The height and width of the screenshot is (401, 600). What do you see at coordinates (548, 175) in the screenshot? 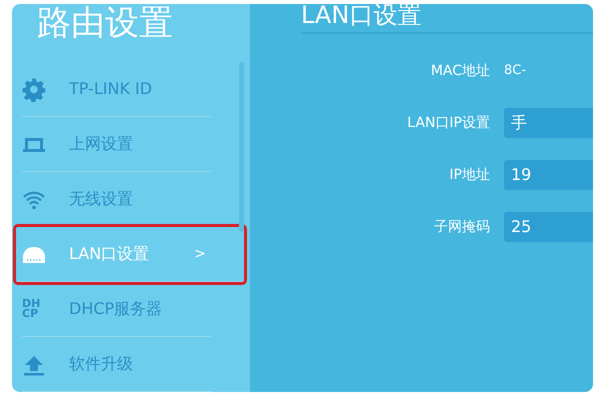
I see `input-field: 19` at bounding box center [548, 175].